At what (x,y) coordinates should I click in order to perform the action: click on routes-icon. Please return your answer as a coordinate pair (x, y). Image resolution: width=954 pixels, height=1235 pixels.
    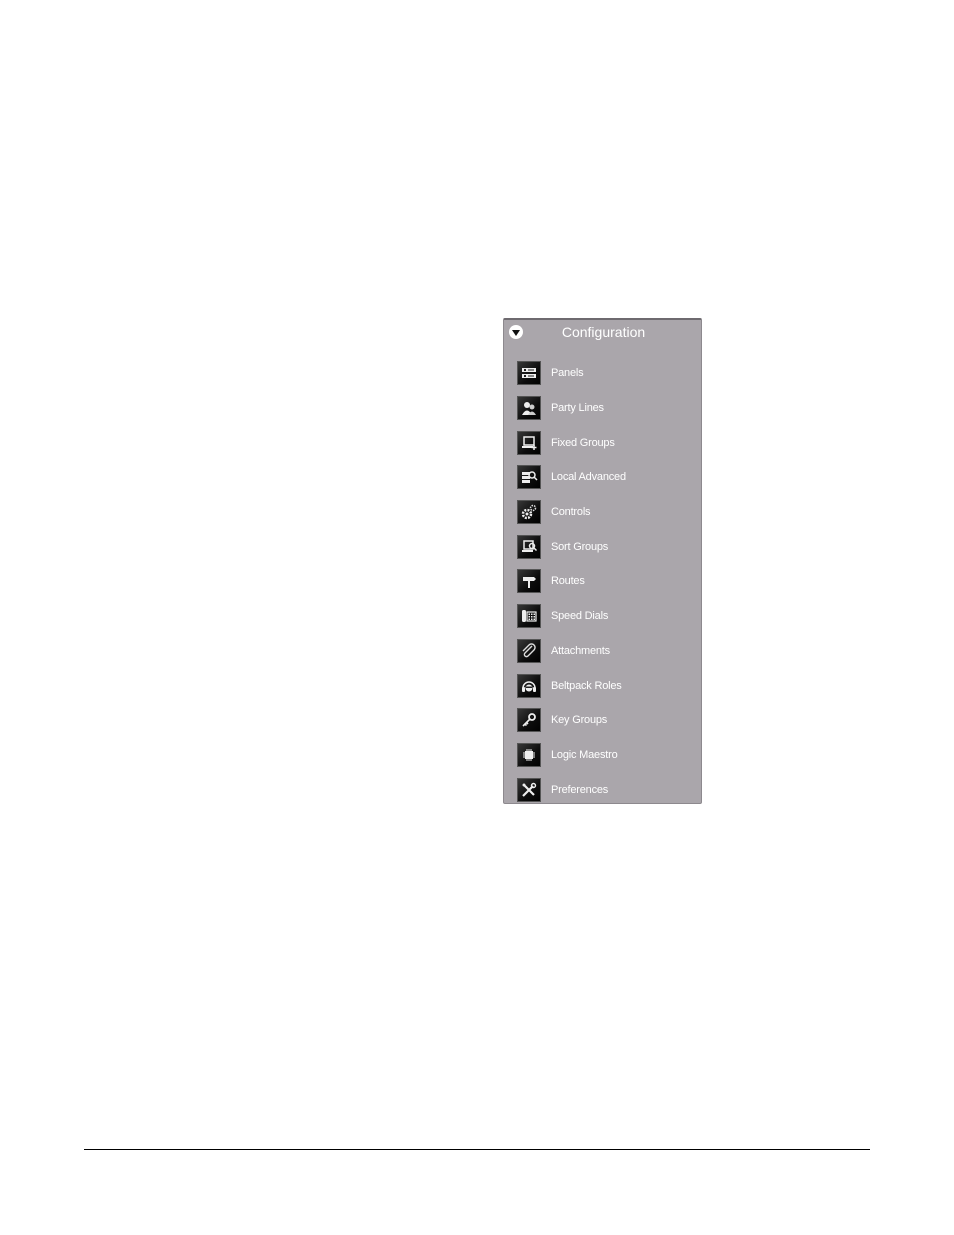
    Looking at the image, I should click on (529, 581).